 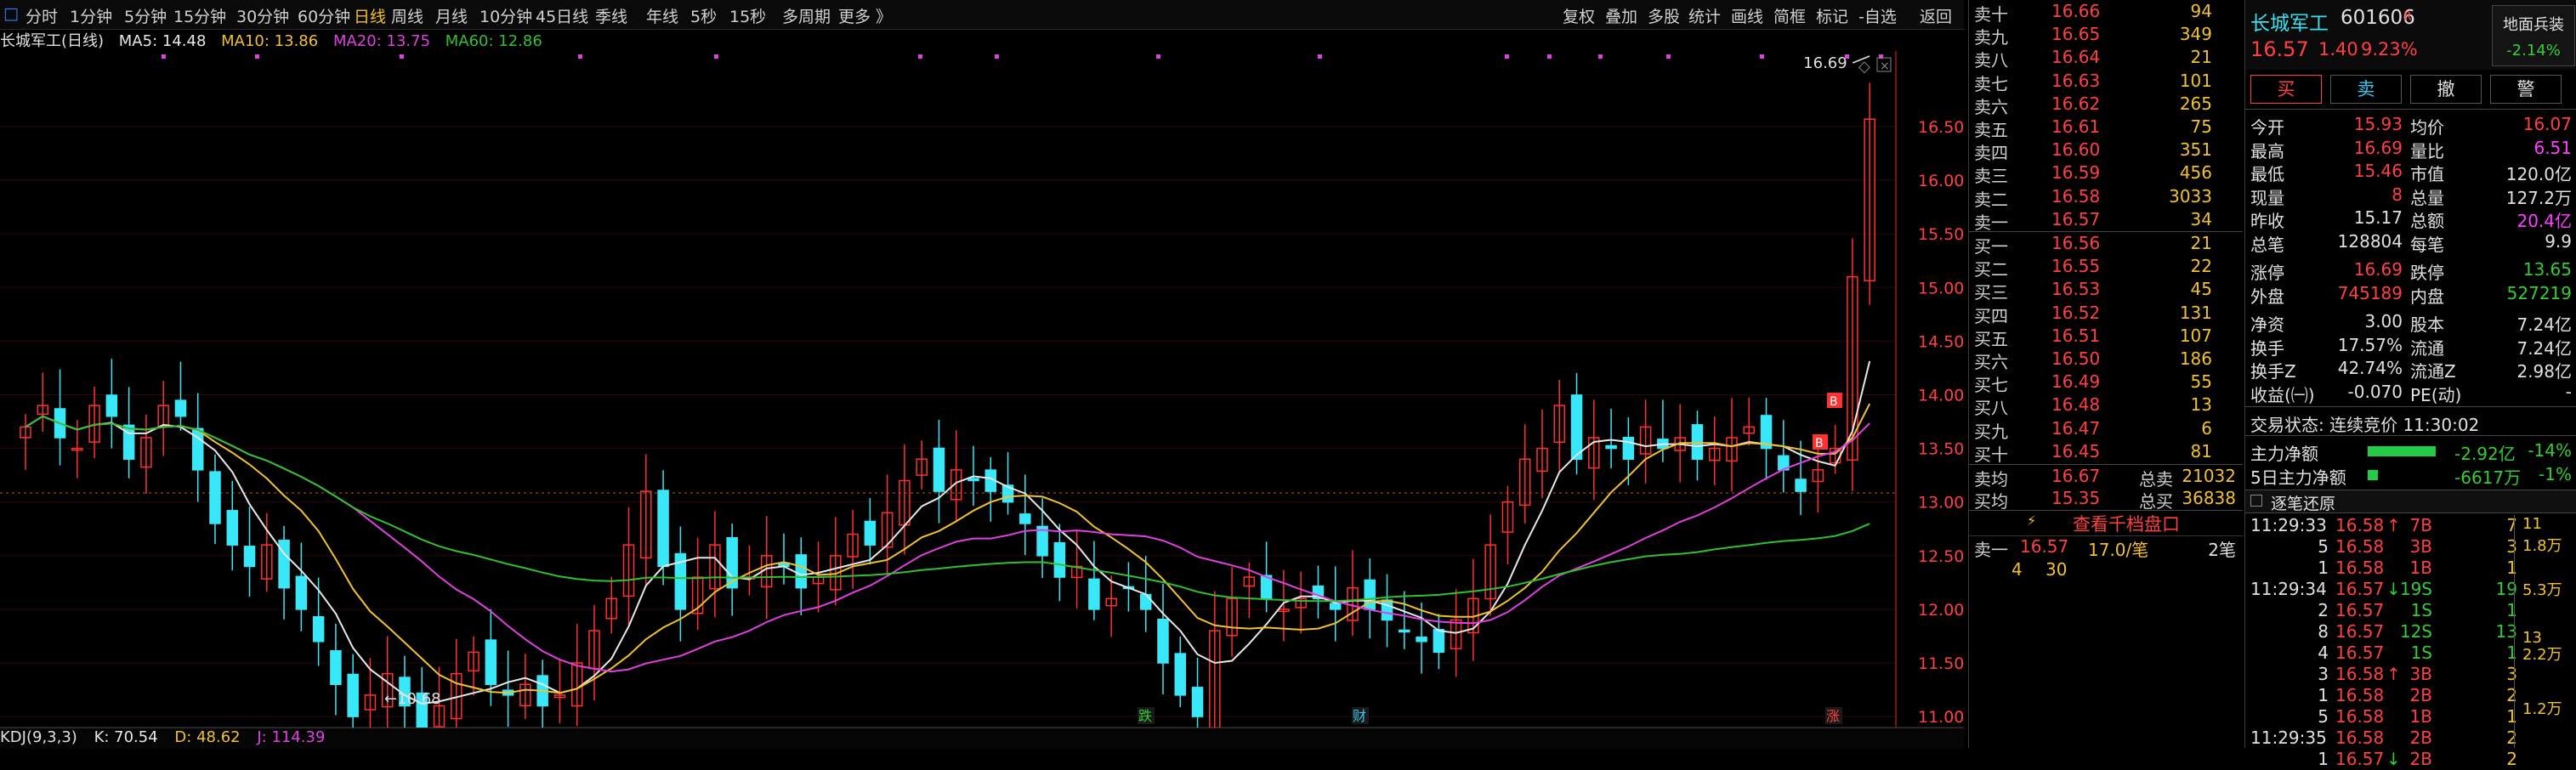 What do you see at coordinates (1579, 16) in the screenshot?
I see `tool-button-0: 复权` at bounding box center [1579, 16].